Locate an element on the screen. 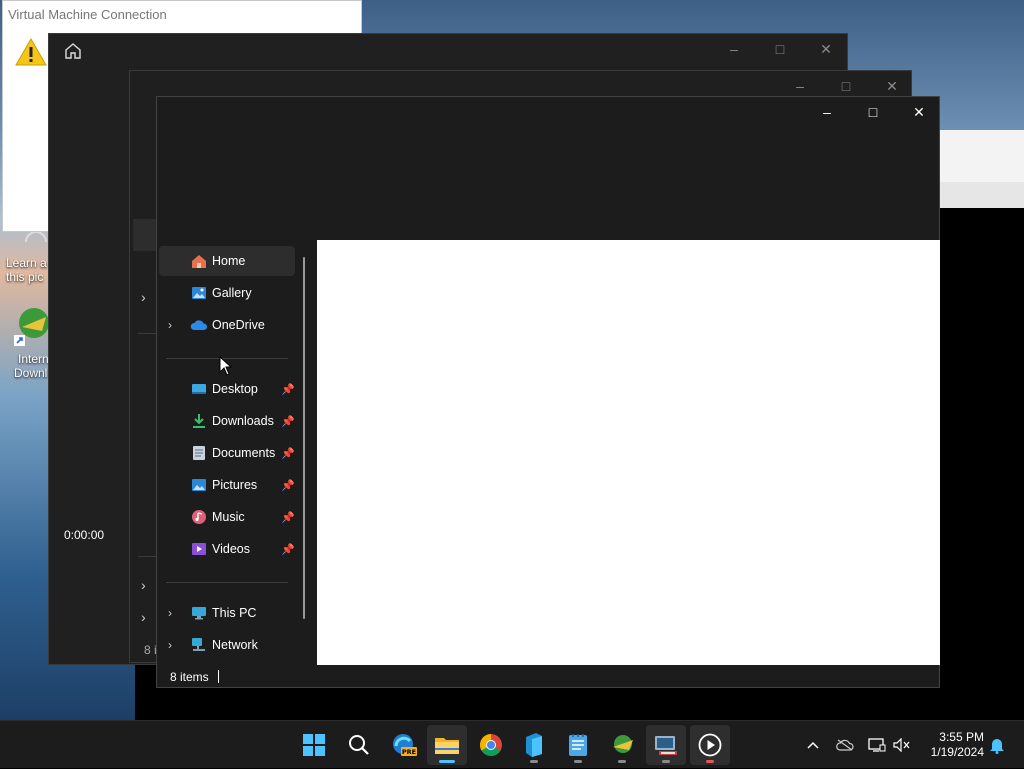  media-player-button is located at coordinates (710, 745).